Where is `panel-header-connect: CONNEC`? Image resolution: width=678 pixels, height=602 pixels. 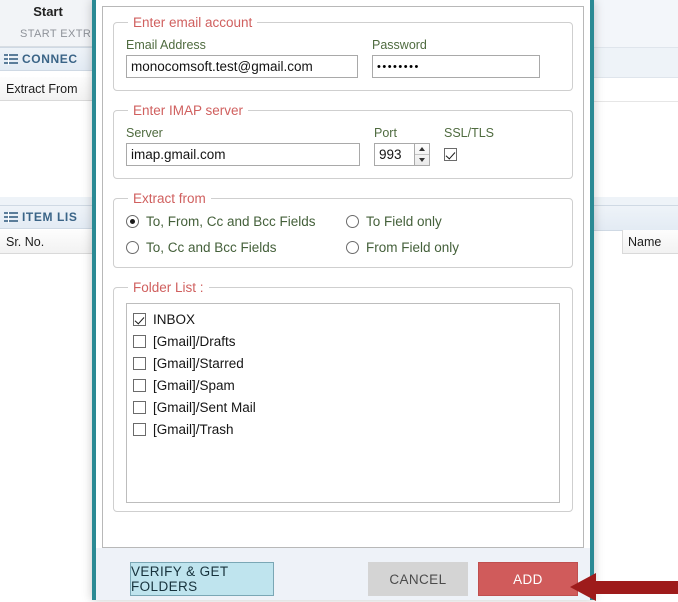
panel-header-connect: CONNEC is located at coordinates (48, 59).